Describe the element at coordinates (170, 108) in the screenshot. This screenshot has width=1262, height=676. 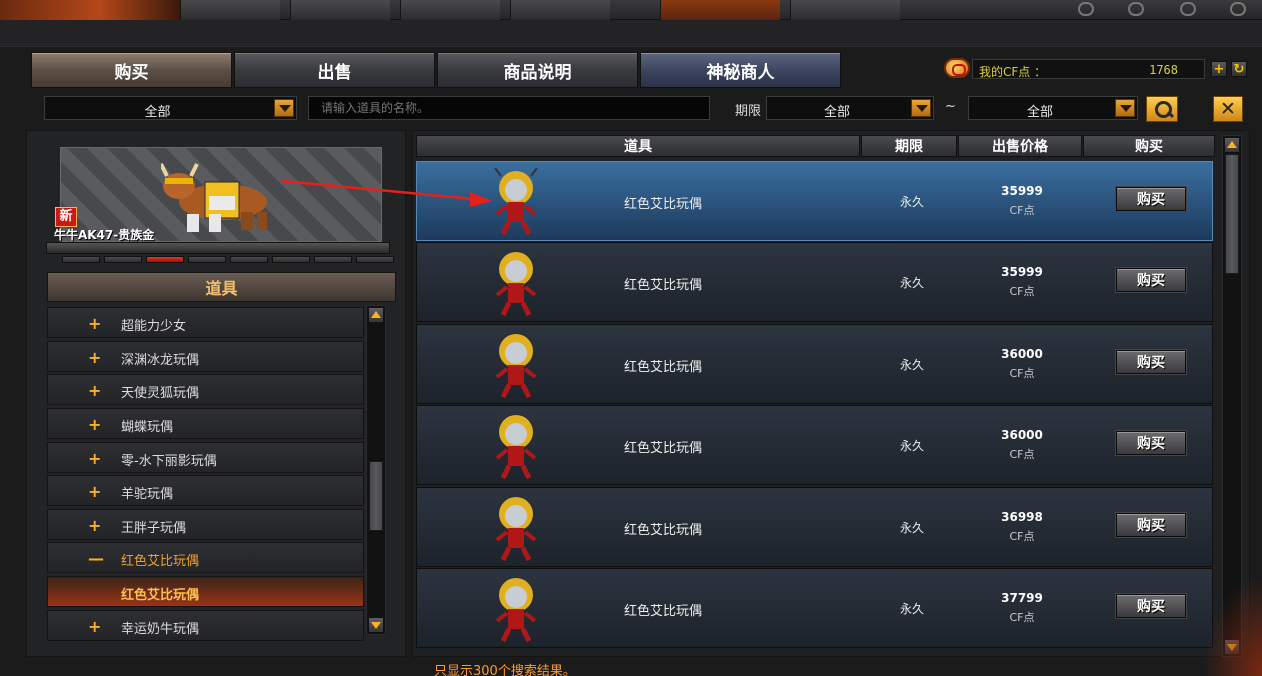
I see `category-select: 全部` at that location.